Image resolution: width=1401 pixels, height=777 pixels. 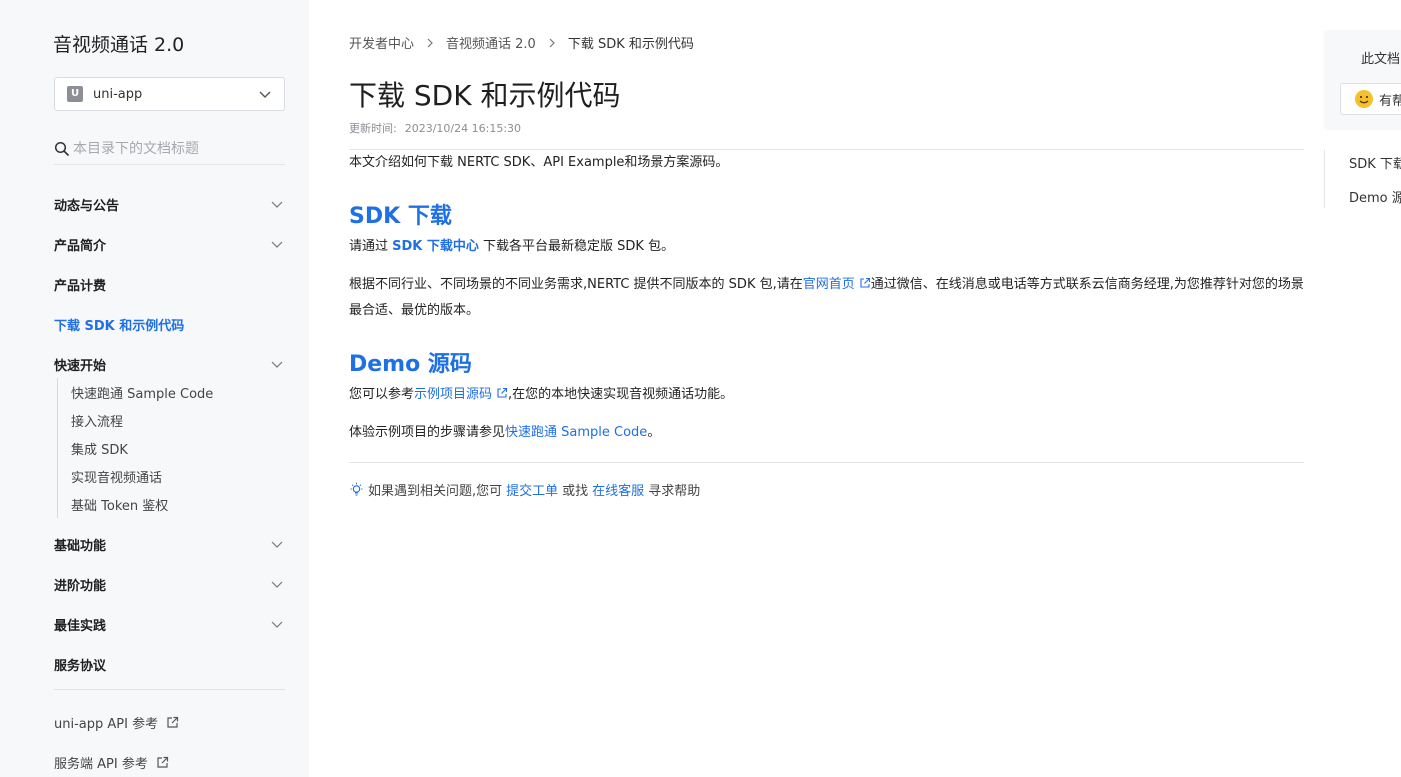 What do you see at coordinates (169, 544) in the screenshot?
I see `sidebar-item-basic-features: 基础功能` at bounding box center [169, 544].